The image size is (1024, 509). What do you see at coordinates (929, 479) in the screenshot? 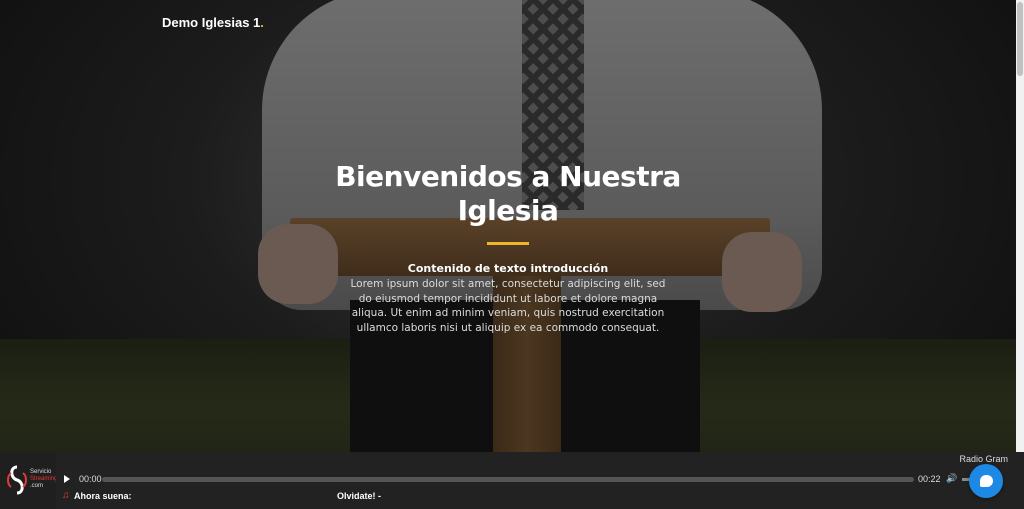
I see `duration: 00:22` at bounding box center [929, 479].